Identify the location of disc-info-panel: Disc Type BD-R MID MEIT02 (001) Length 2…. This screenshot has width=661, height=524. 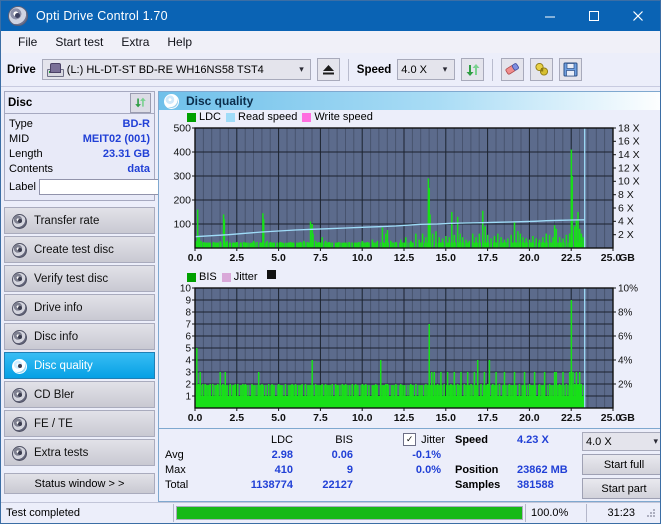
(122, 146).